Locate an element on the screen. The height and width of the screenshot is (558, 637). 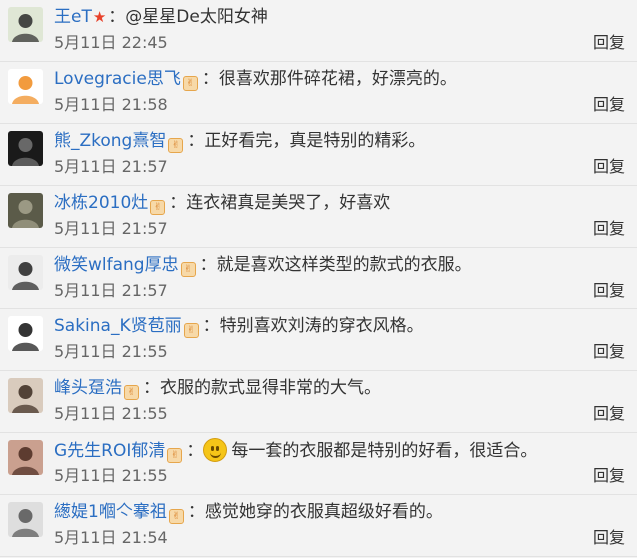
username-link: G先生ROI郁清 is located at coordinates (109, 451).